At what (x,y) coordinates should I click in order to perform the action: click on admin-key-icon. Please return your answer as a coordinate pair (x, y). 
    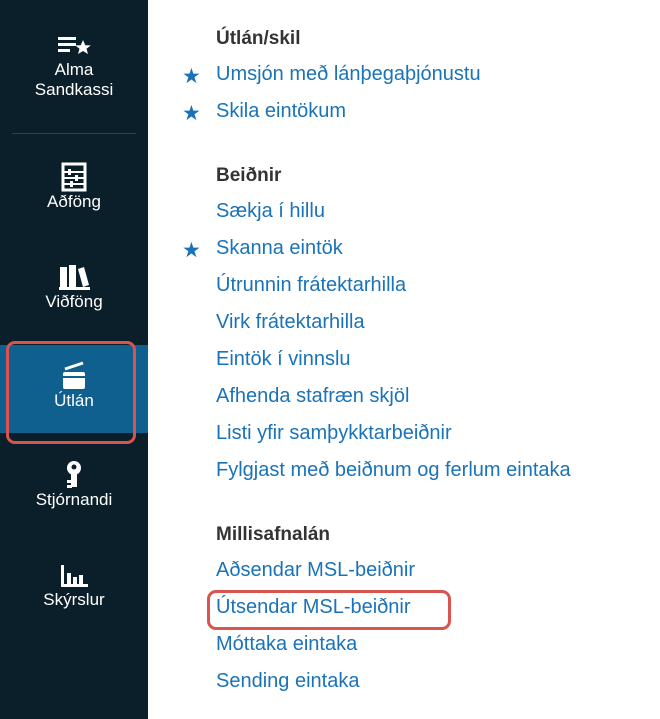
    Looking at the image, I should click on (74, 475).